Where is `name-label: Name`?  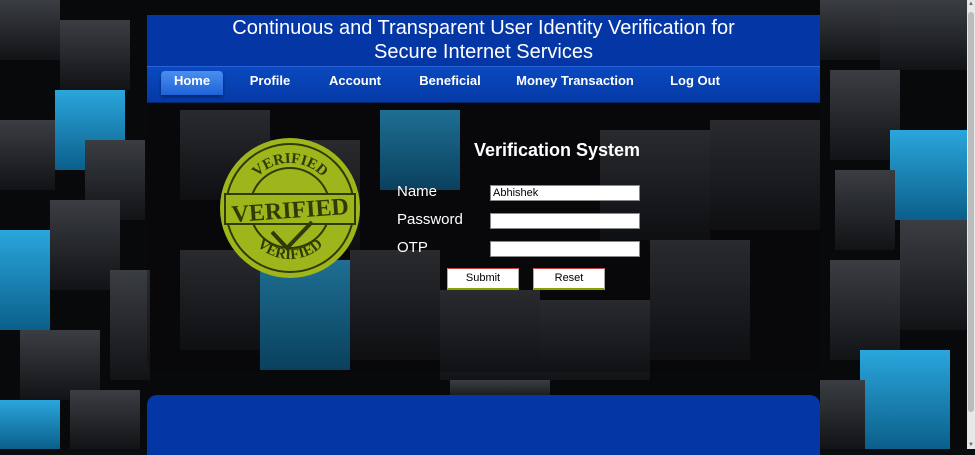
name-label: Name is located at coordinates (417, 191).